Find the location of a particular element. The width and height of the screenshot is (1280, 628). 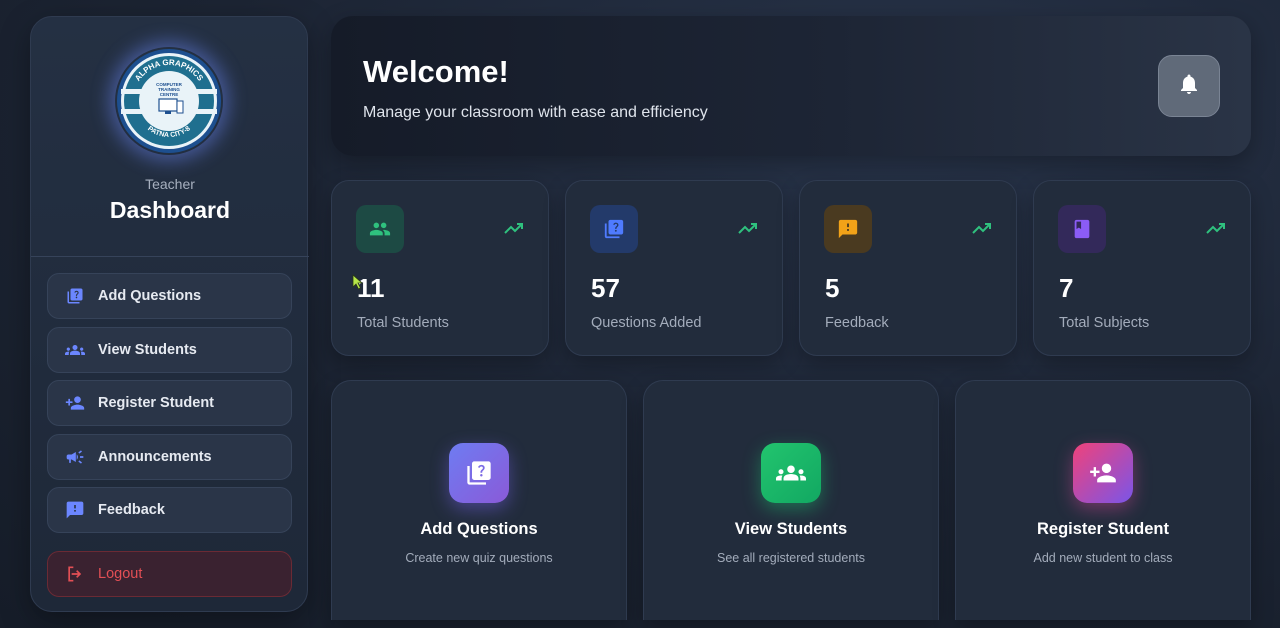

stat-value: 7 is located at coordinates (1066, 288).